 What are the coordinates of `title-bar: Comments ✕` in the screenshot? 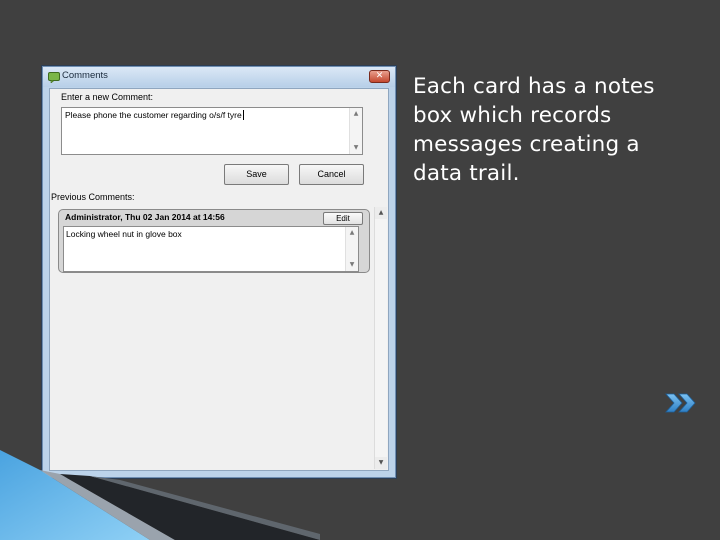 It's located at (219, 77).